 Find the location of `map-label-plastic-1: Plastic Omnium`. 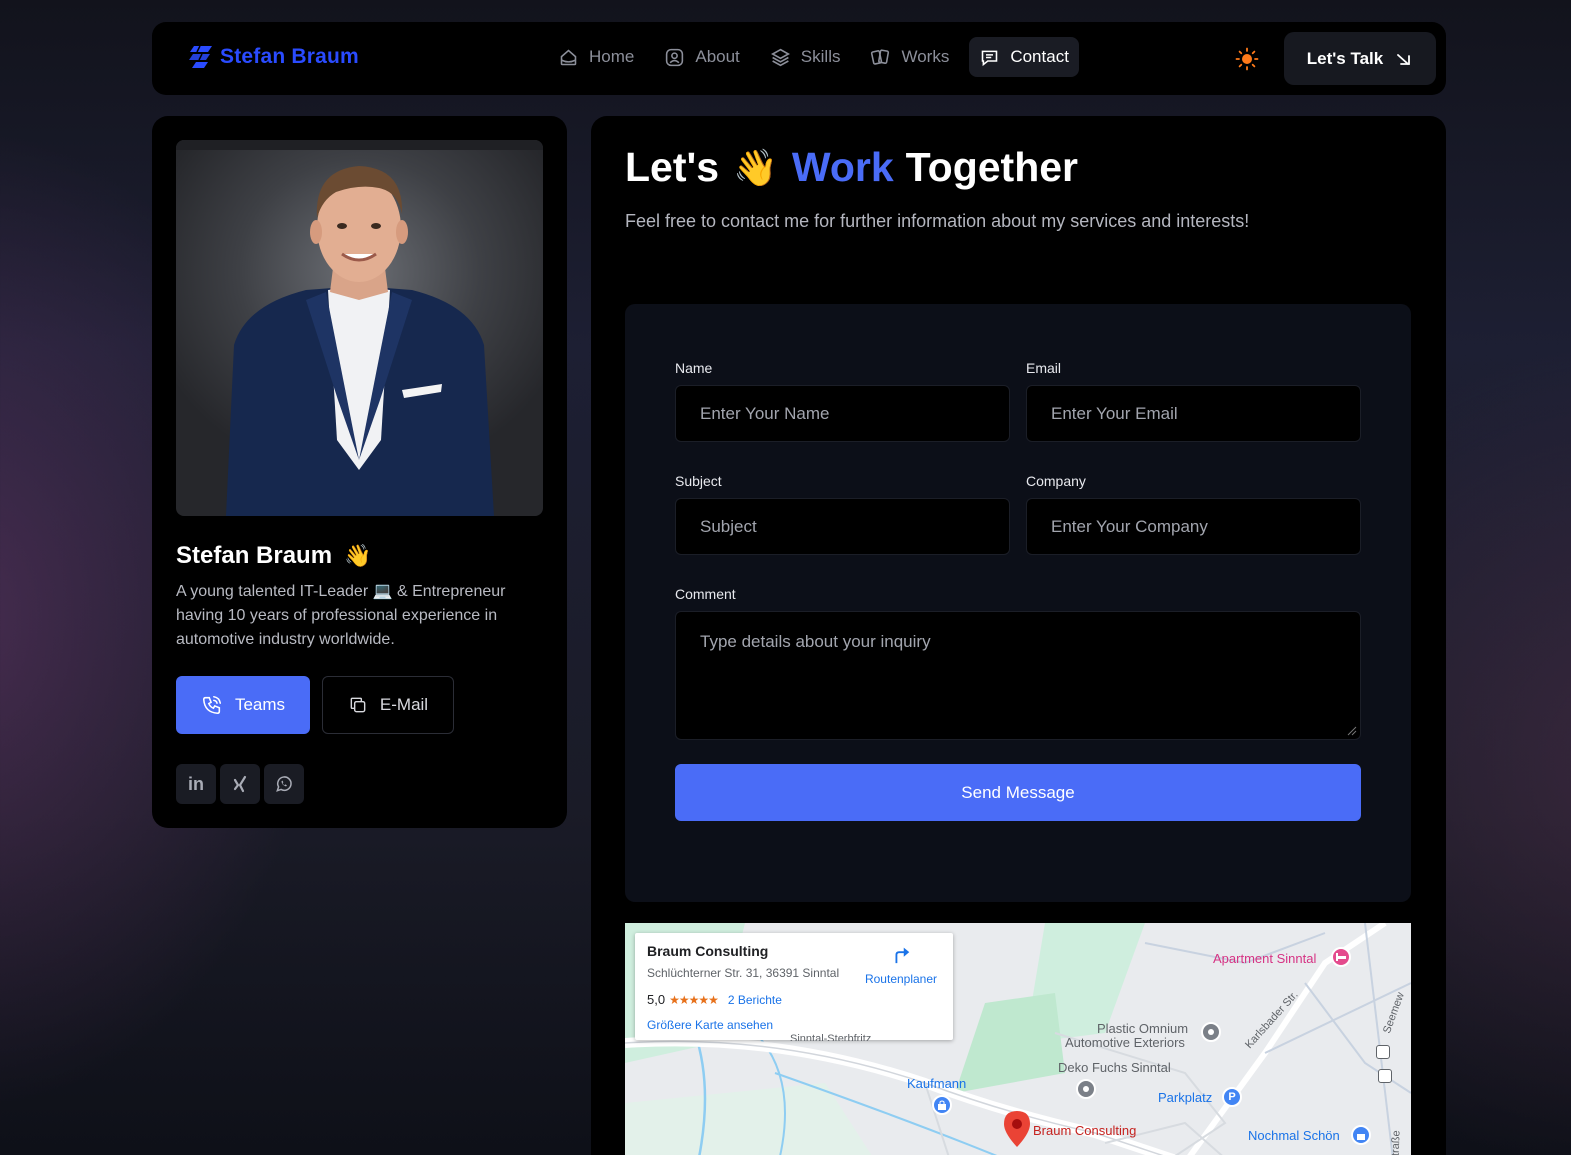

map-label-plastic-1: Plastic Omnium is located at coordinates (1143, 1028).